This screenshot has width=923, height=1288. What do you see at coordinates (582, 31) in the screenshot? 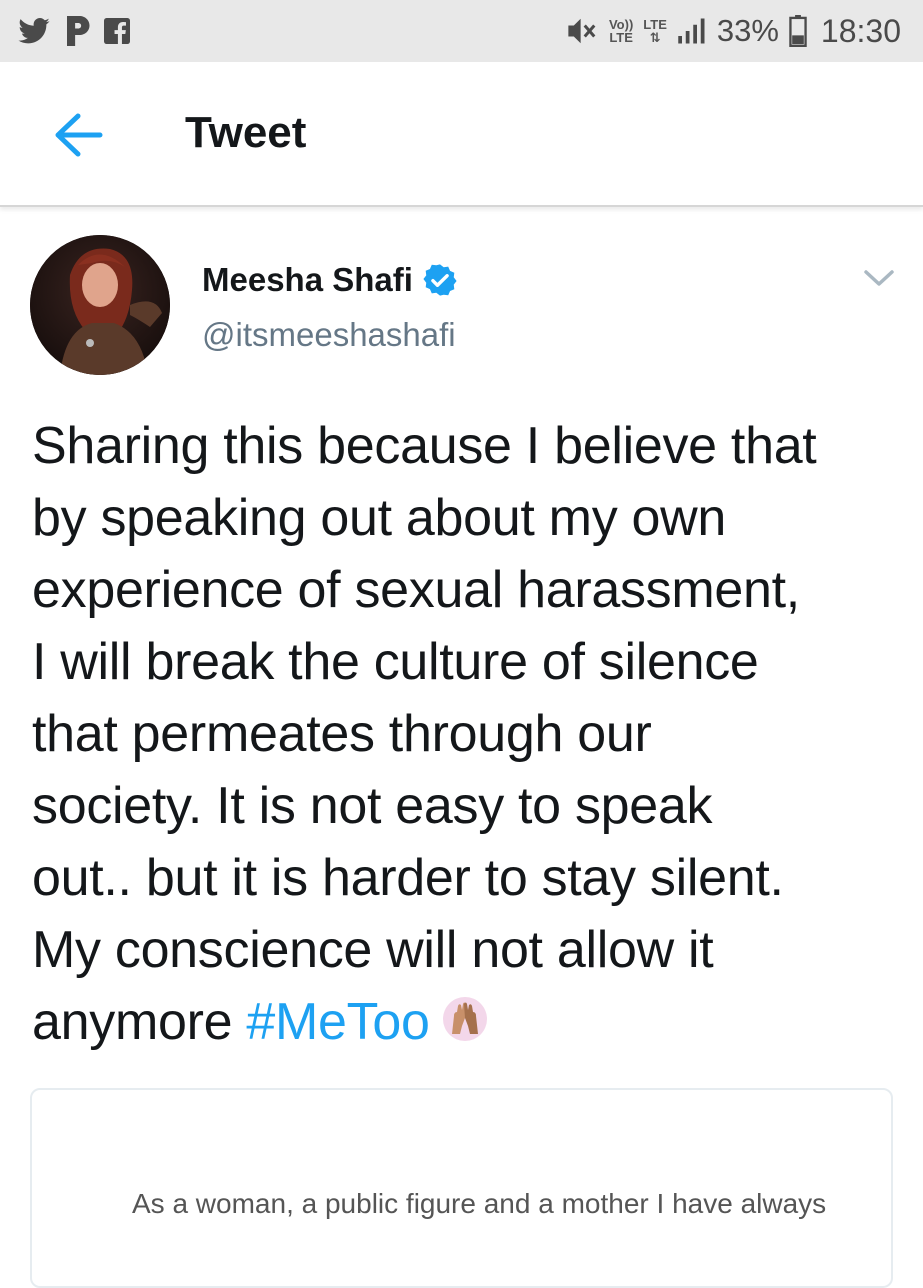
I see `mute-icon` at bounding box center [582, 31].